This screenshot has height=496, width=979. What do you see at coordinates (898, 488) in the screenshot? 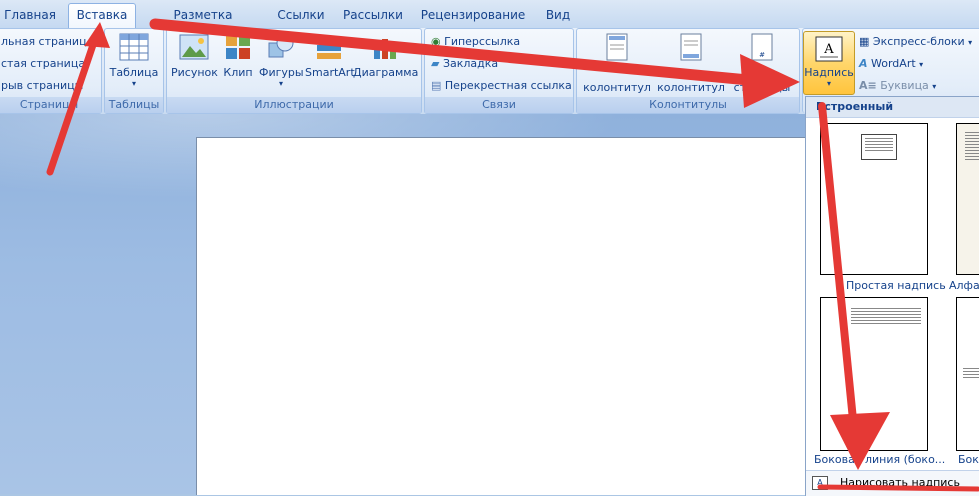
I see `annotation-underline` at bounding box center [898, 488].